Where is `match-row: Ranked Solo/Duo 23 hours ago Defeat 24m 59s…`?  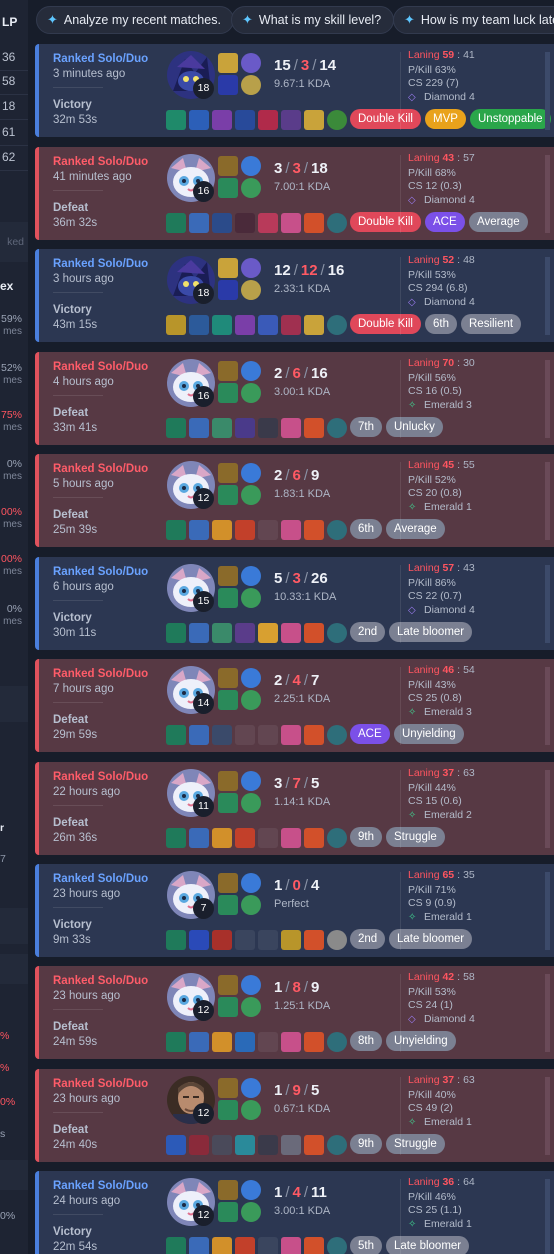 match-row: Ranked Solo/Duo 23 hours ago Defeat 24m 59s… is located at coordinates (294, 1012).